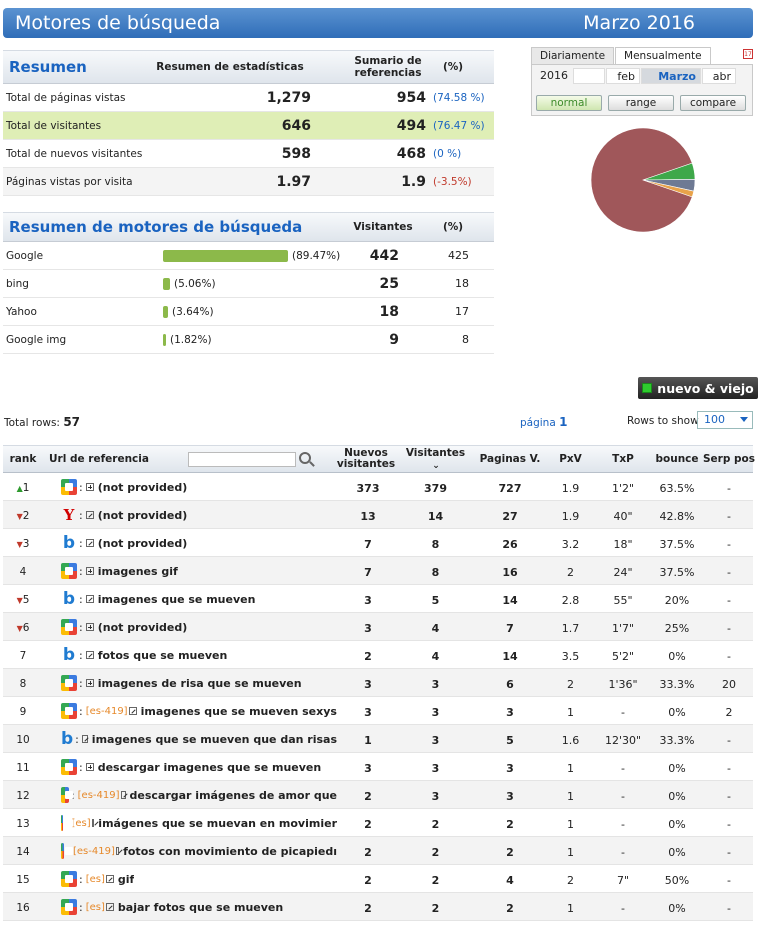 This screenshot has width=767, height=926. I want to click on tab-monthly: Mensualmente, so click(663, 55).